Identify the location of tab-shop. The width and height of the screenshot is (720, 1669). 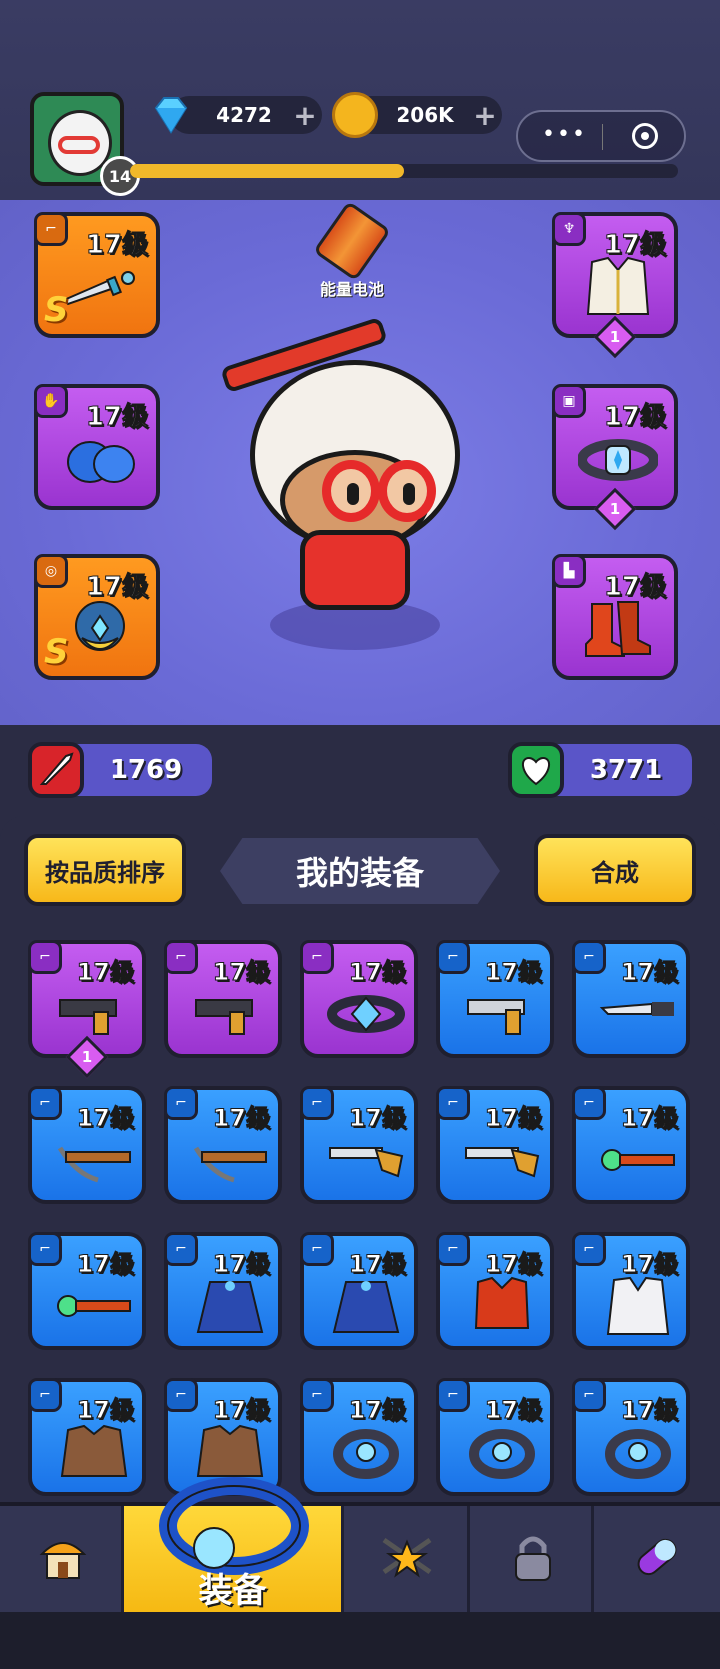
(62, 1561).